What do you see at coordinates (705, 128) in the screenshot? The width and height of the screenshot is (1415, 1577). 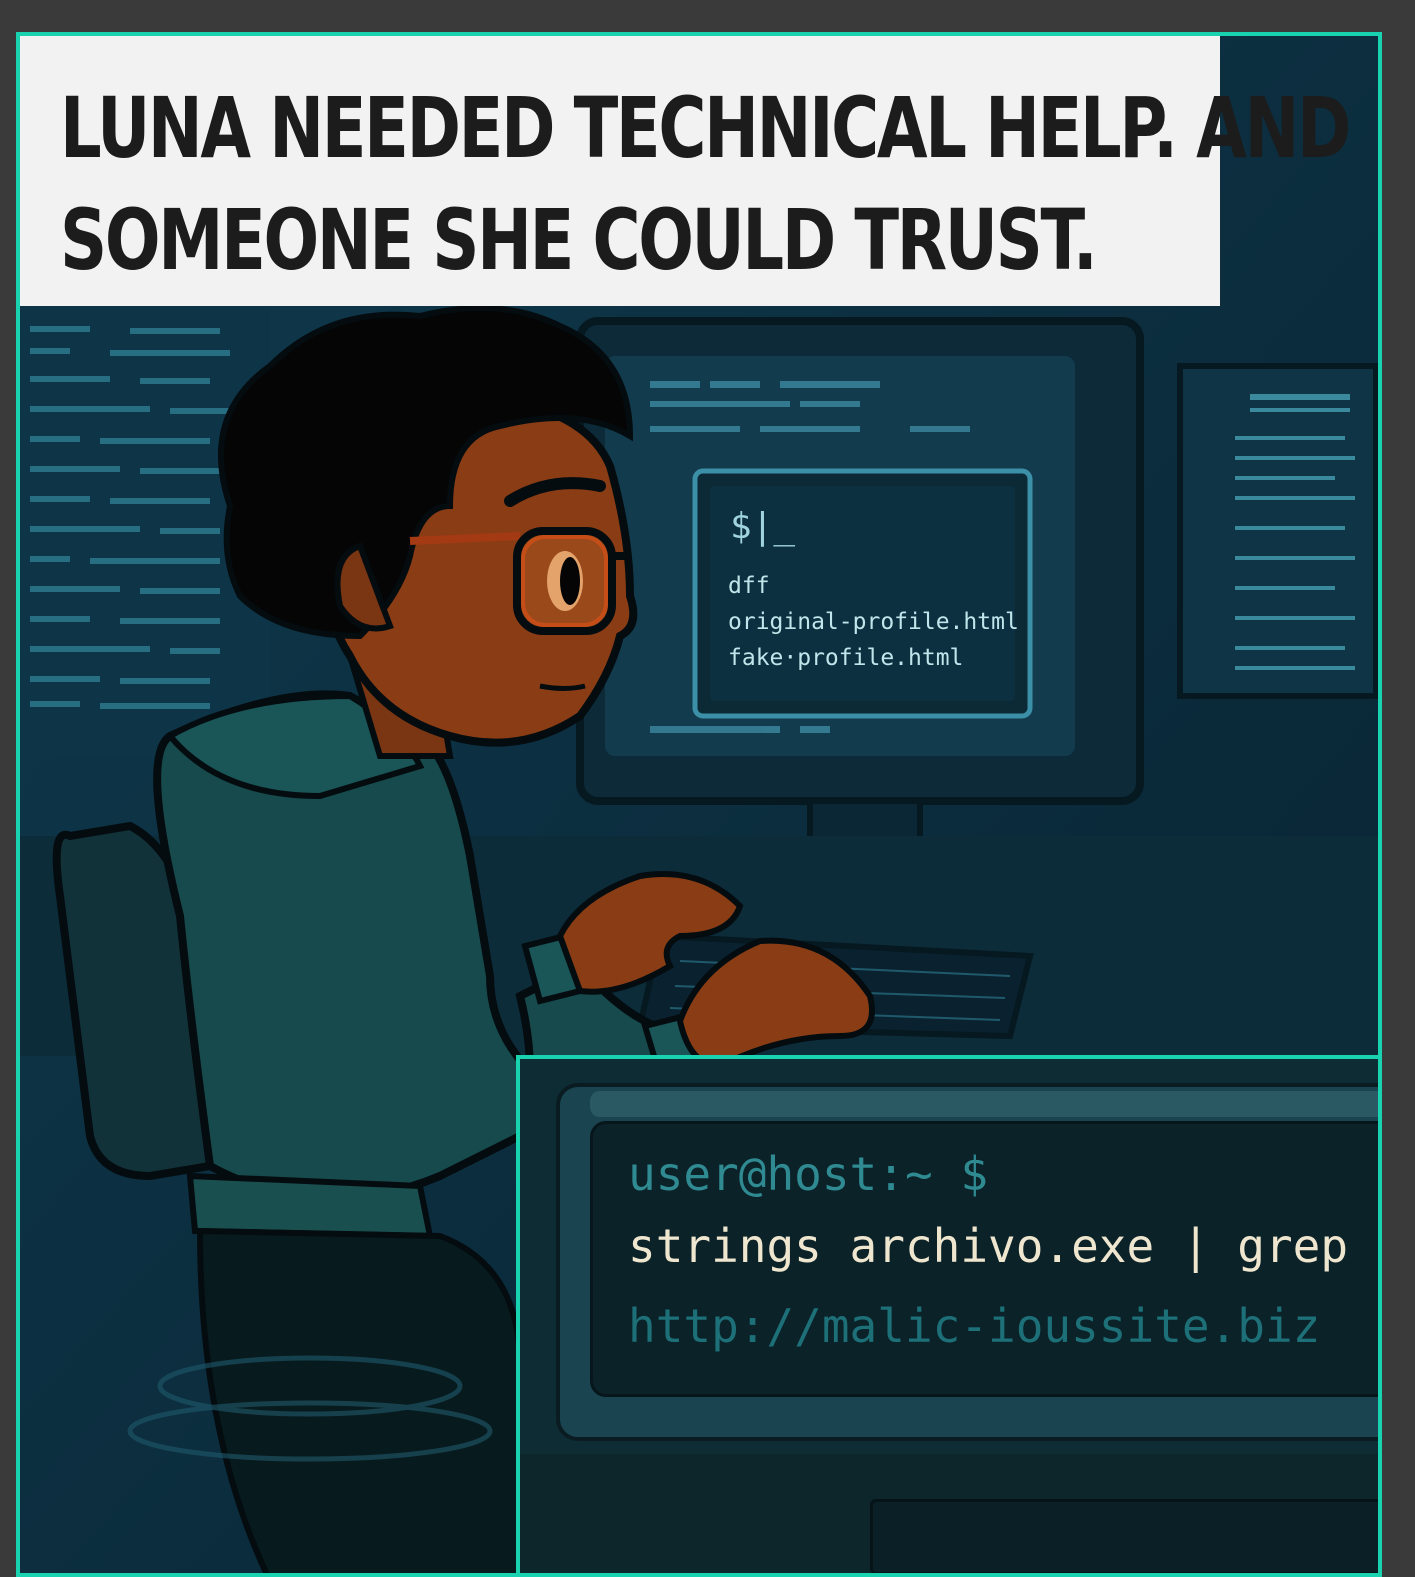 I see `caption-line-1: LUNA NEEDED TECHNICAL HELP. AND` at bounding box center [705, 128].